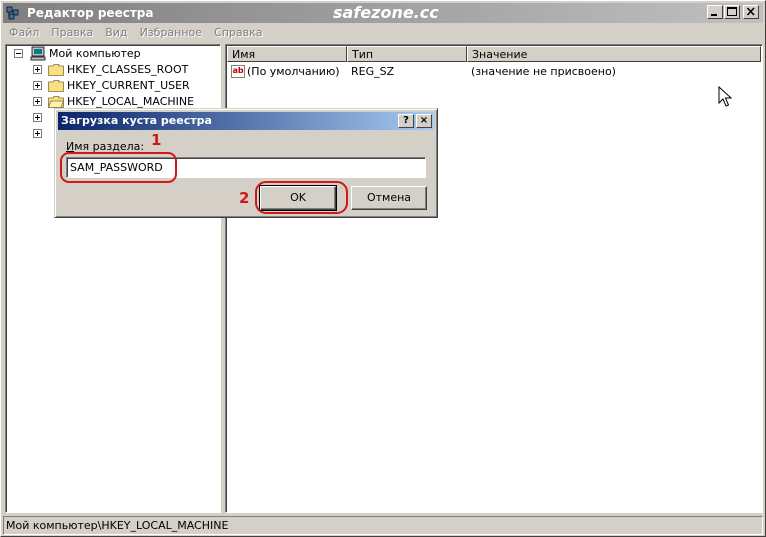 The image size is (766, 537). What do you see at coordinates (156, 140) in the screenshot?
I see `annotation-step-1: 1` at bounding box center [156, 140].